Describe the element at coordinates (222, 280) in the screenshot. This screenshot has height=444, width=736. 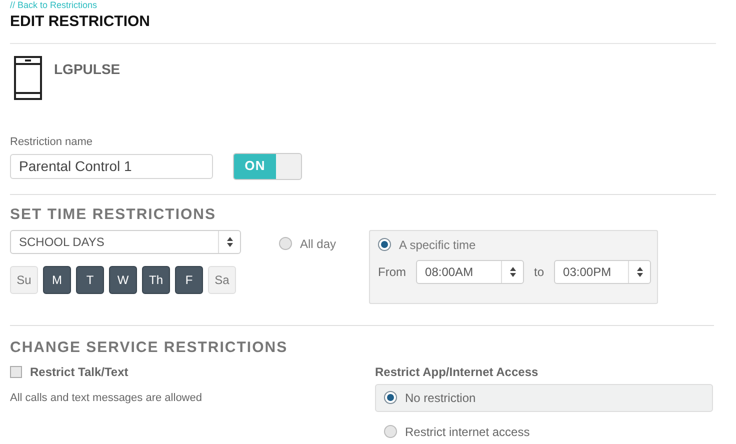
I see `day-toggle: Sa` at that location.